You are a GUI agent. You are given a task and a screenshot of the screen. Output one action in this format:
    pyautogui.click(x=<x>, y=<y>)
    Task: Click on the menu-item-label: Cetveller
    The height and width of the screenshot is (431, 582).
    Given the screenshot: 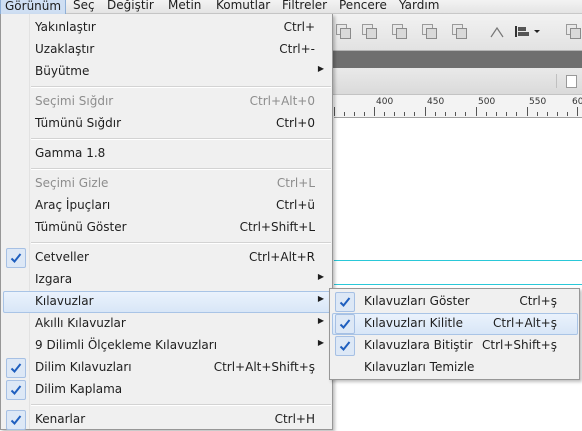 What is the action you would take?
    pyautogui.click(x=62, y=257)
    